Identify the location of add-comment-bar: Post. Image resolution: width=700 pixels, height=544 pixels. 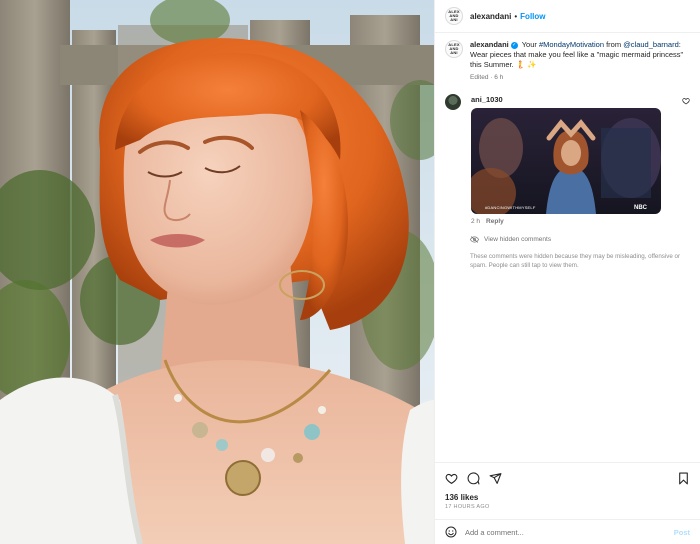
(567, 531).